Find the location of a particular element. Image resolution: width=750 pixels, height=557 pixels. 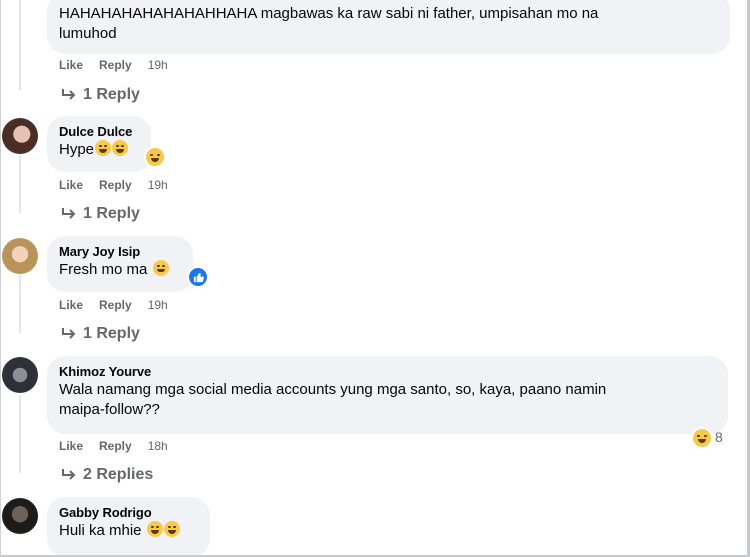

comment-author: Khimoz Yourve is located at coordinates (387, 372).